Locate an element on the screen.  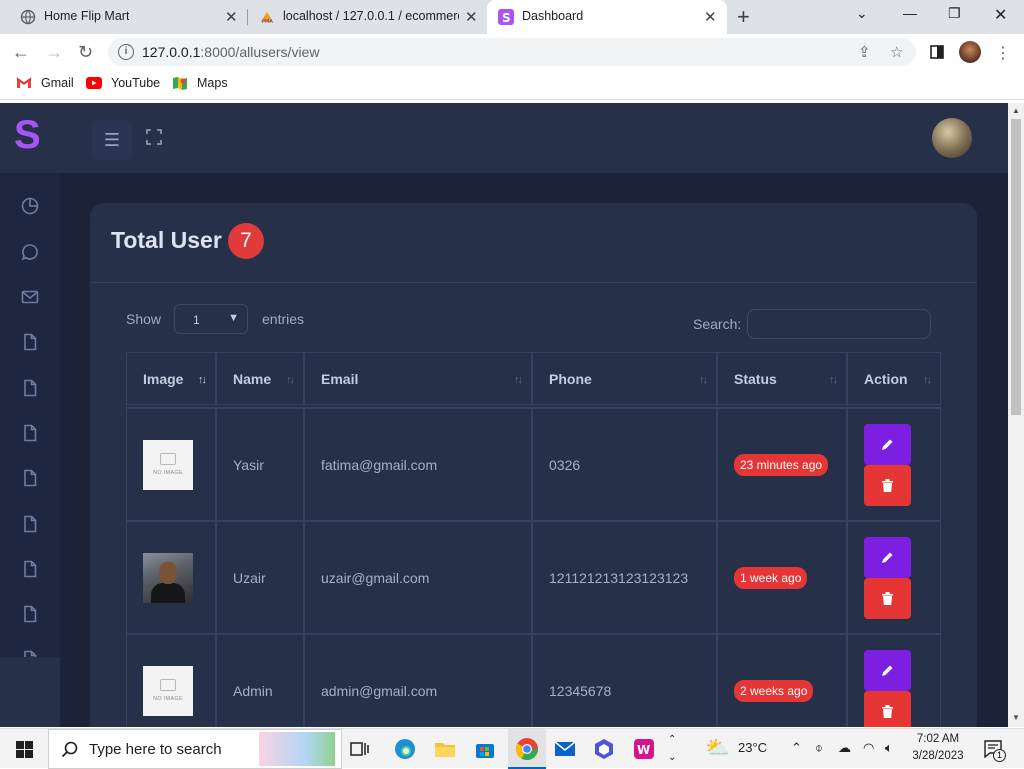
search-label: Search: is located at coordinates (717, 324).